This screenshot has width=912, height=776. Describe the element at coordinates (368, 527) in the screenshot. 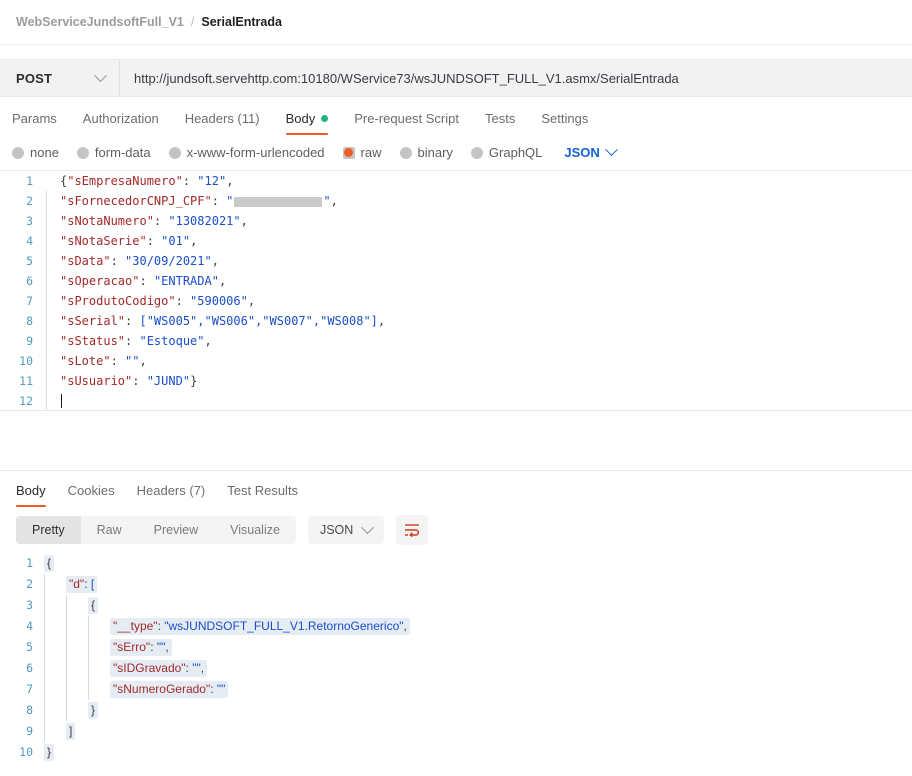

I see `chevron-down-icon` at that location.